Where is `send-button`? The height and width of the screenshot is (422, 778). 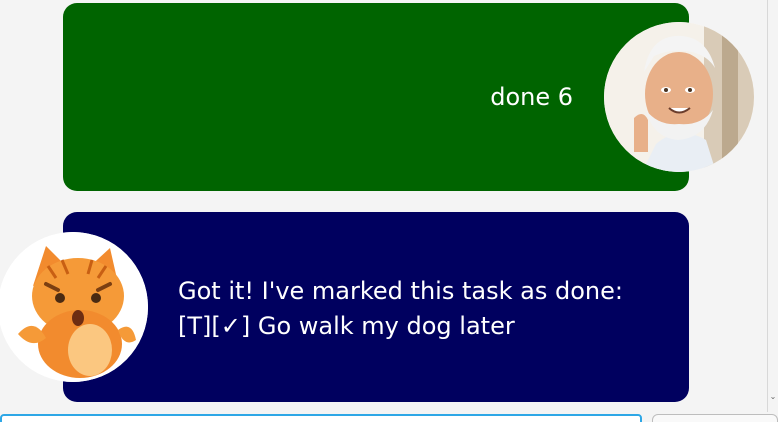
send-button is located at coordinates (715, 418).